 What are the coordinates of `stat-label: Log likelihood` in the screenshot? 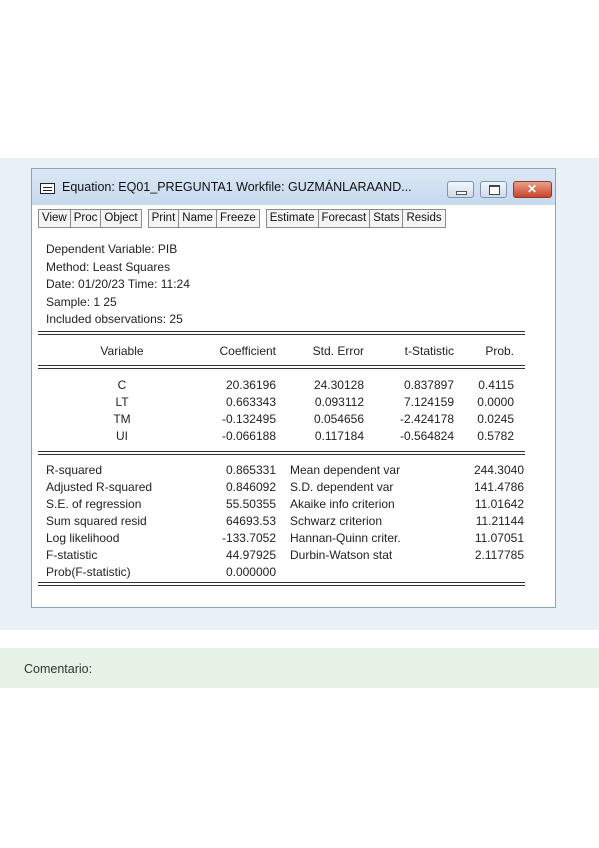 It's located at (83, 538).